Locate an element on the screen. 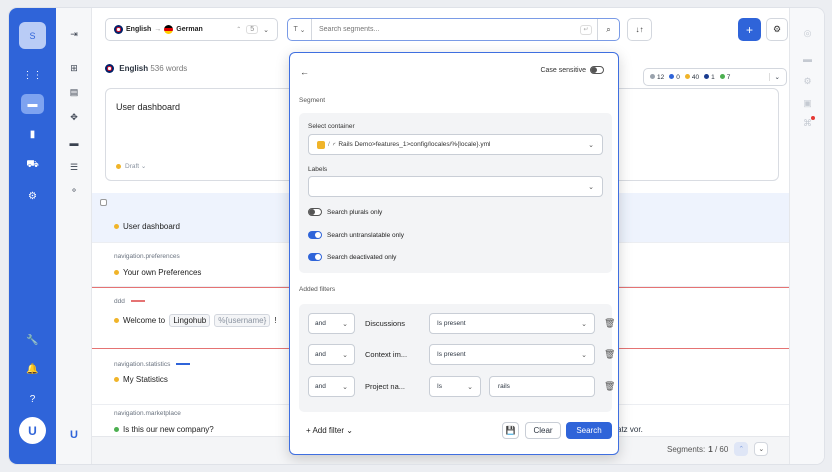 Image resolution: width=832 pixels, height=472 pixels. project-icon is located at coordinates (321, 144).